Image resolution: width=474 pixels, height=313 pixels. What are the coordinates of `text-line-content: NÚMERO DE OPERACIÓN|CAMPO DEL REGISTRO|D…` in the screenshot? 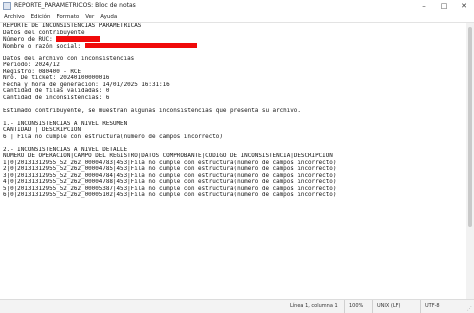 It's located at (168, 156).